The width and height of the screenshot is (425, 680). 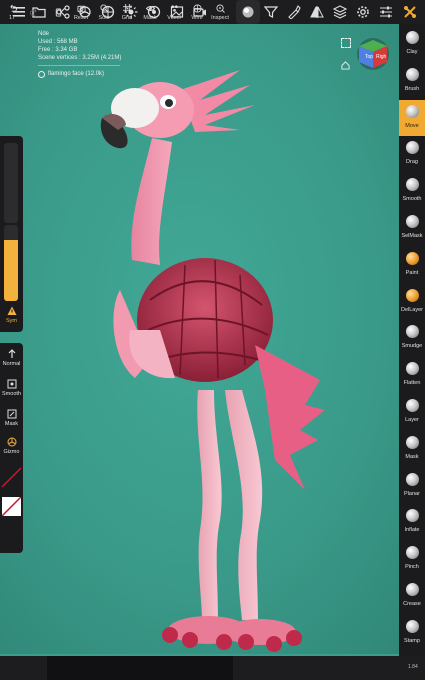 What do you see at coordinates (412, 125) in the screenshot?
I see `tool-label: Move` at bounding box center [412, 125].